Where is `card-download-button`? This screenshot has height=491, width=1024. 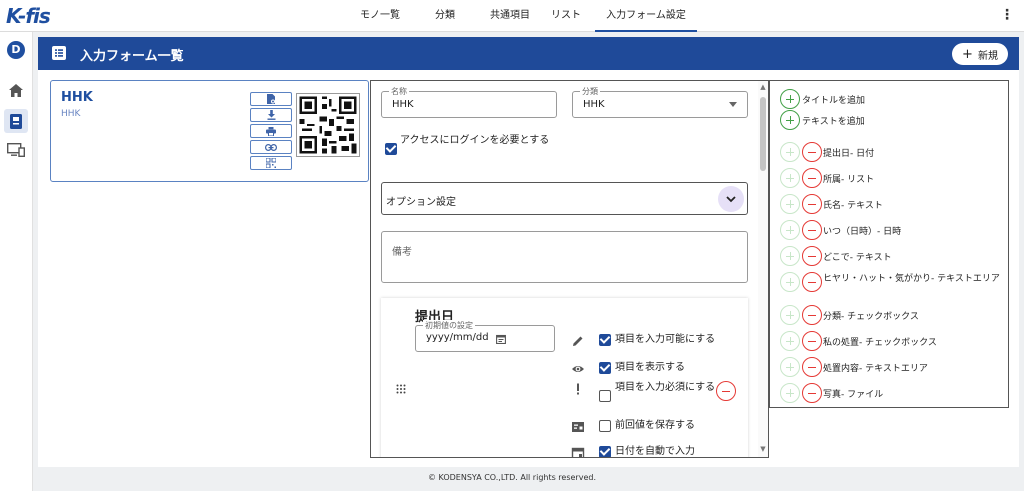 card-download-button is located at coordinates (271, 115).